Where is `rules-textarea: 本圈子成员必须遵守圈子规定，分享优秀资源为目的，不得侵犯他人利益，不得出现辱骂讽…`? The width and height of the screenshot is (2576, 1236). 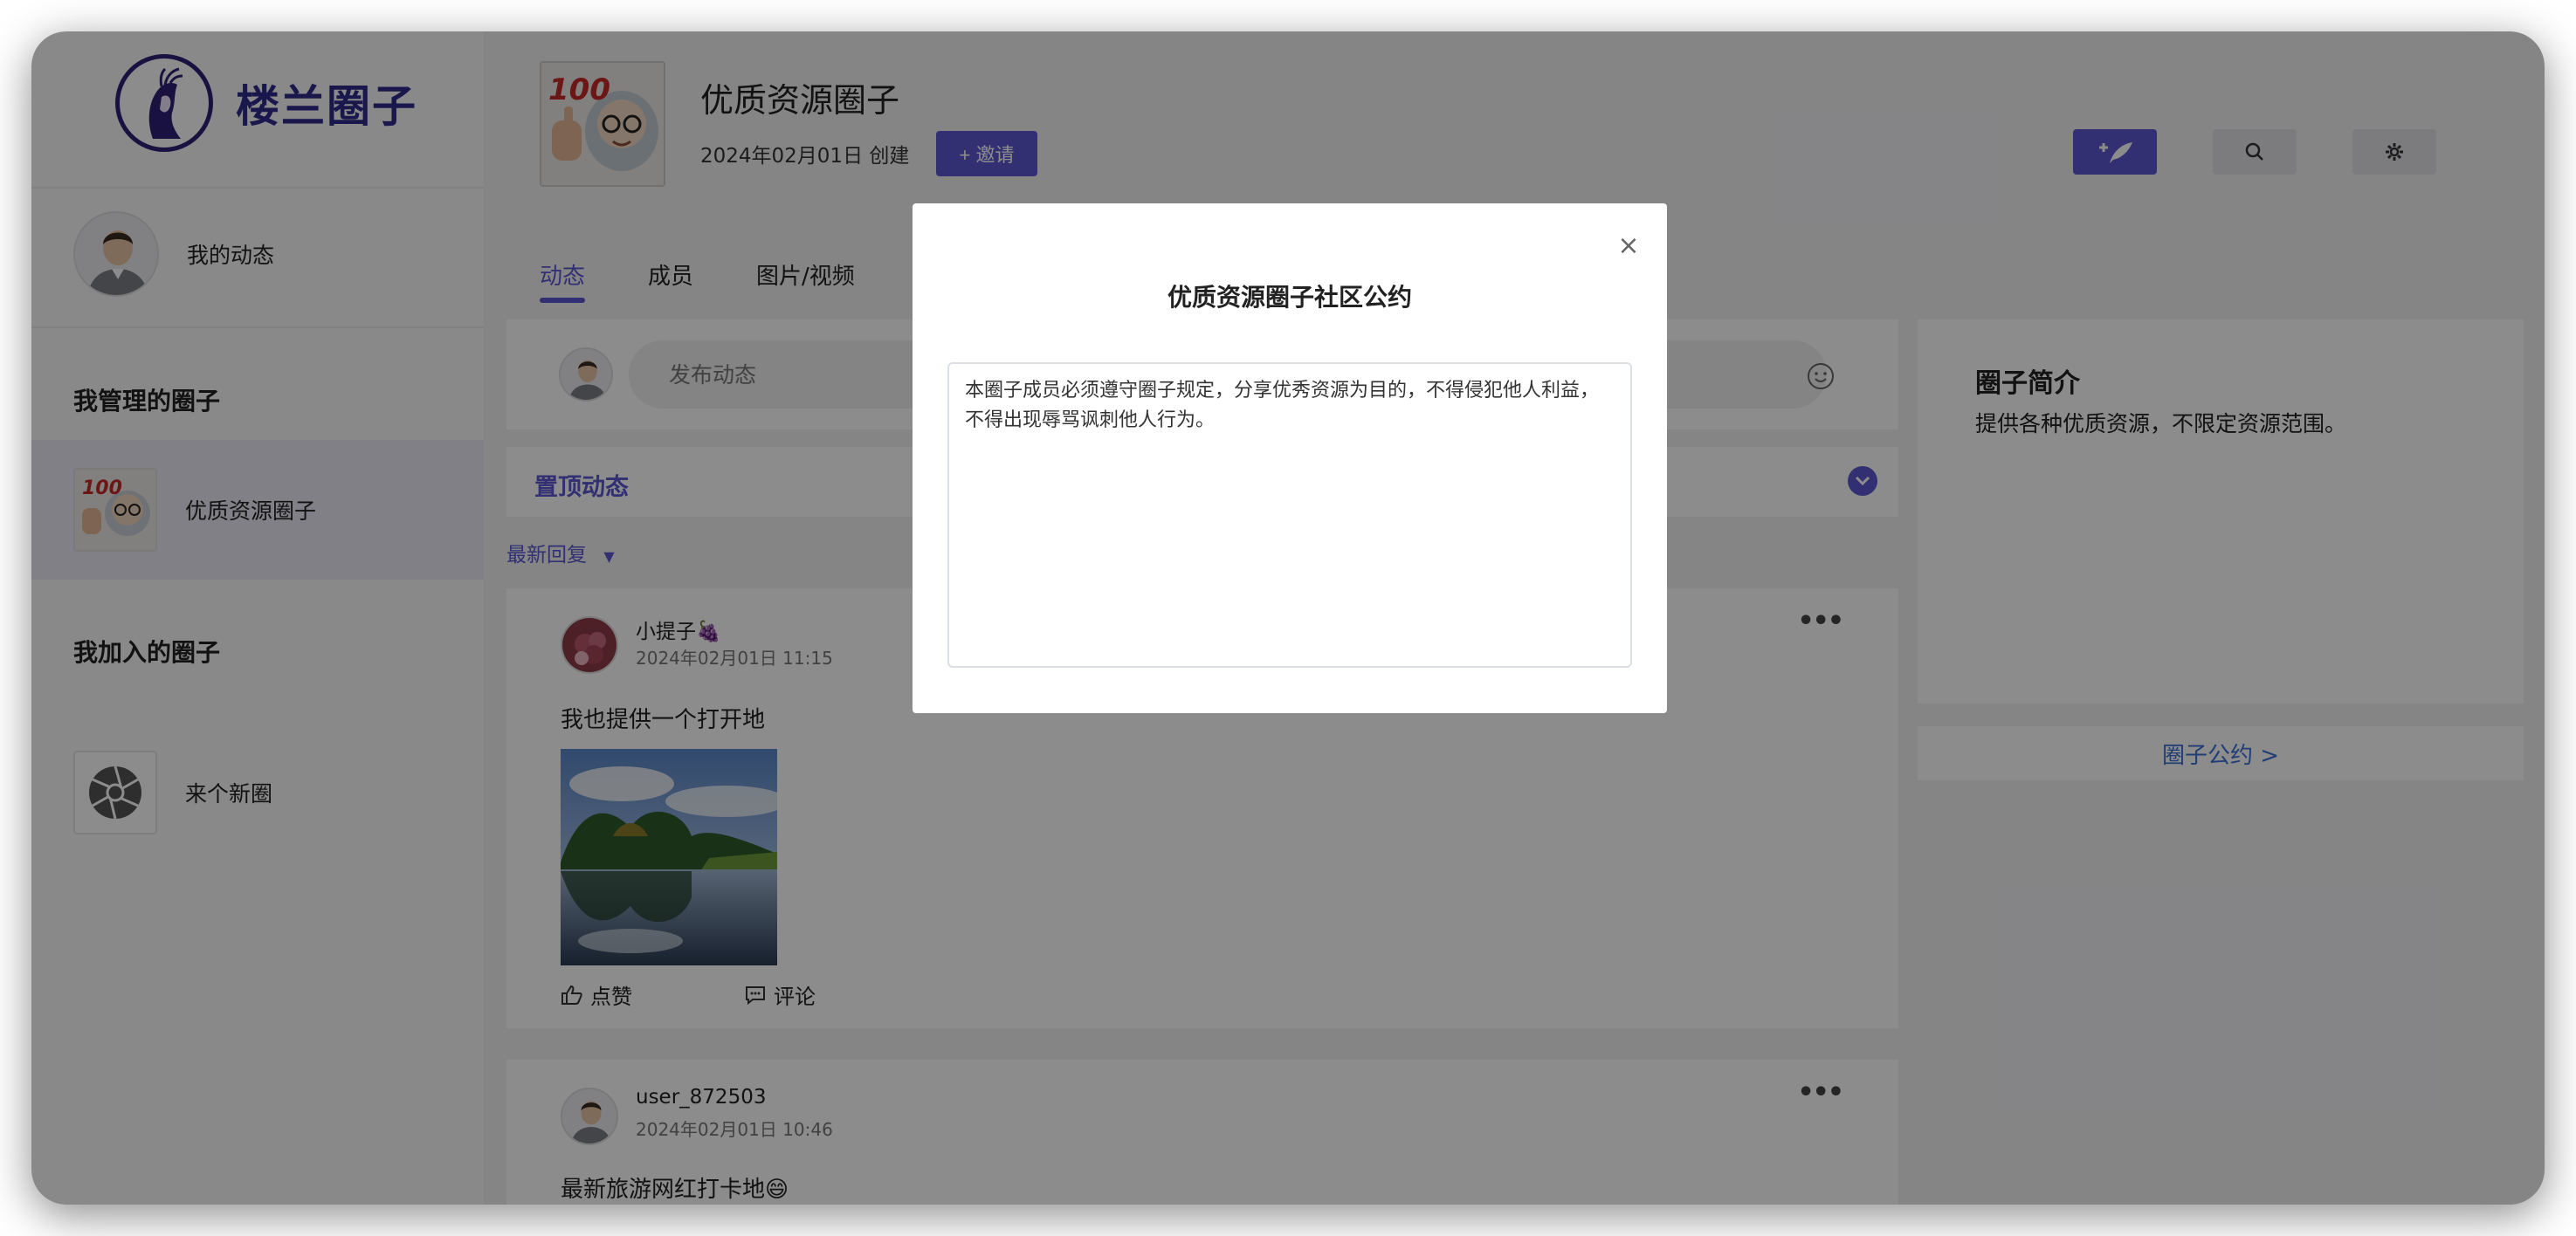
rules-textarea: 本圈子成员必须遵守圈子规定，分享优秀资源为目的，不得侵犯他人利益，不得出现辱骂讽… is located at coordinates (1289, 515).